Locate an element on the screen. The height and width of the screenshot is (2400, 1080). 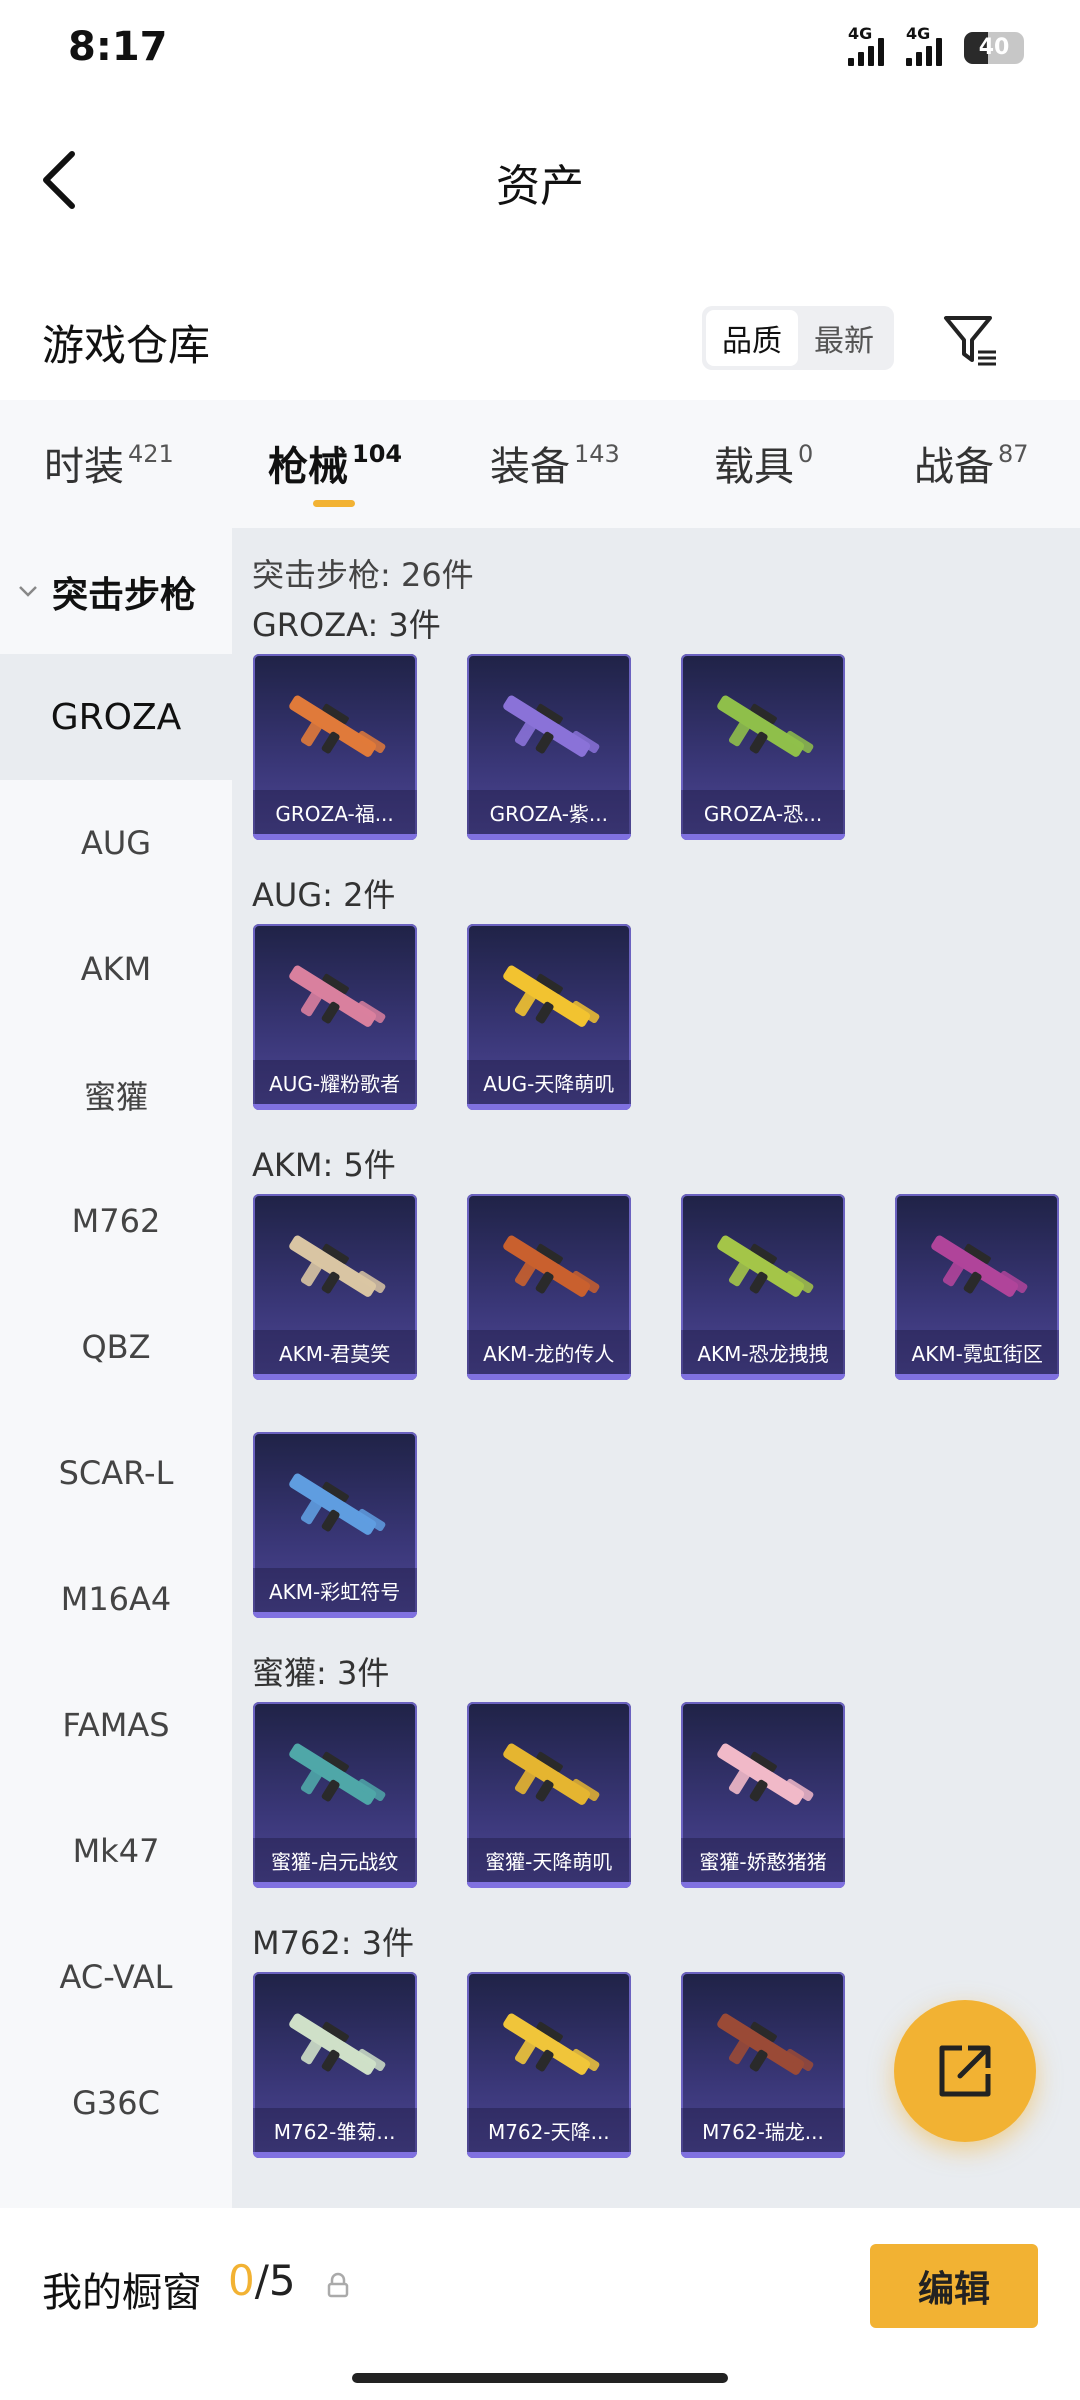
tab-fashion: 时装 421 is located at coordinates (109, 463).